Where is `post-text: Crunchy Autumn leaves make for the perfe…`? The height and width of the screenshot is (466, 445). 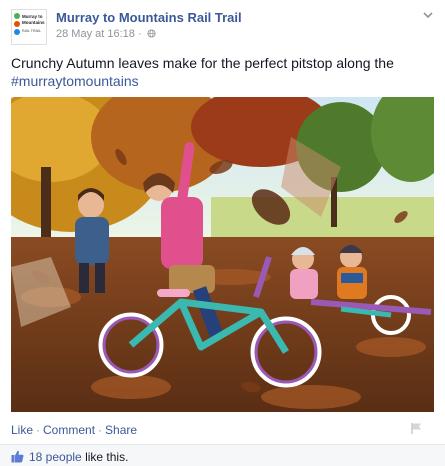 post-text: Crunchy Autumn leaves make for the perfe… is located at coordinates (221, 72).